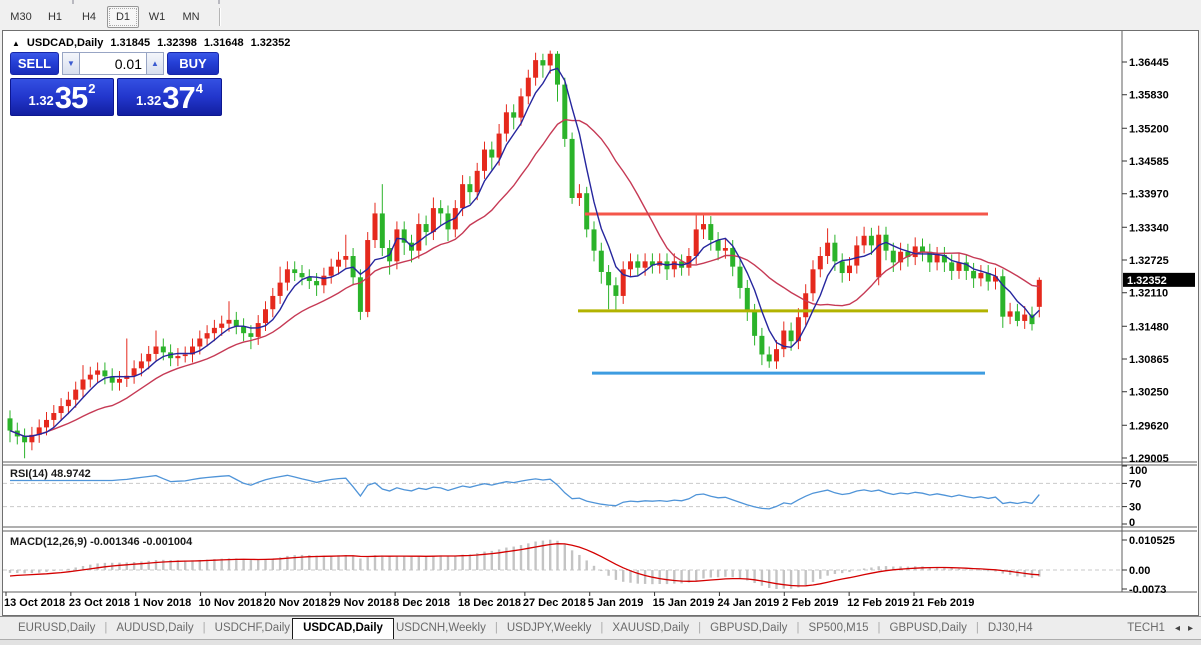 The height and width of the screenshot is (645, 1201). What do you see at coordinates (71, 63) in the screenshot?
I see `volume-decrease-button: ▼` at bounding box center [71, 63].